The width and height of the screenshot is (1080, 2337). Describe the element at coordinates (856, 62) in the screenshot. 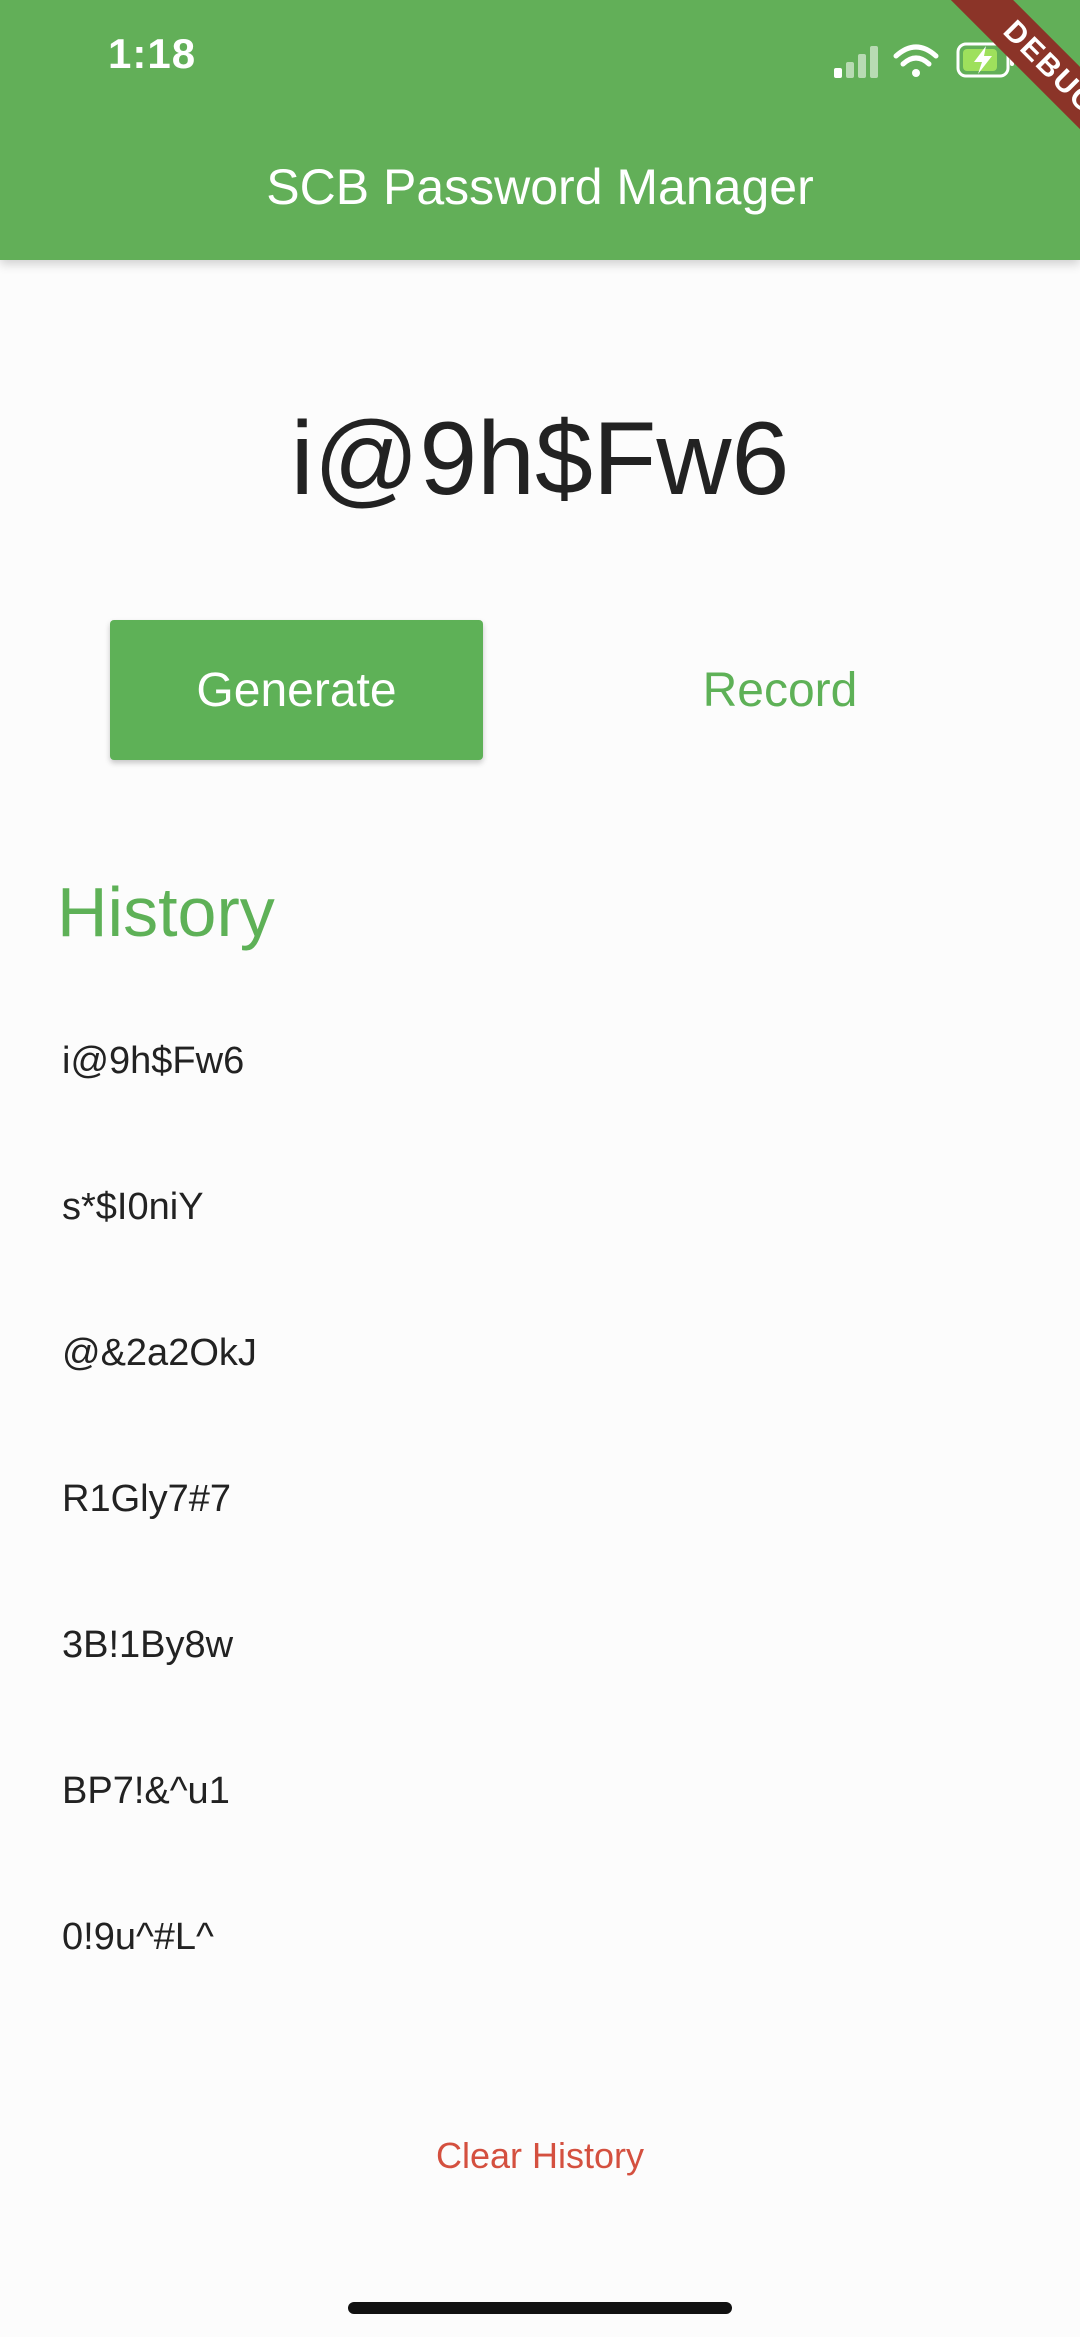

I see `signal-icon` at that location.